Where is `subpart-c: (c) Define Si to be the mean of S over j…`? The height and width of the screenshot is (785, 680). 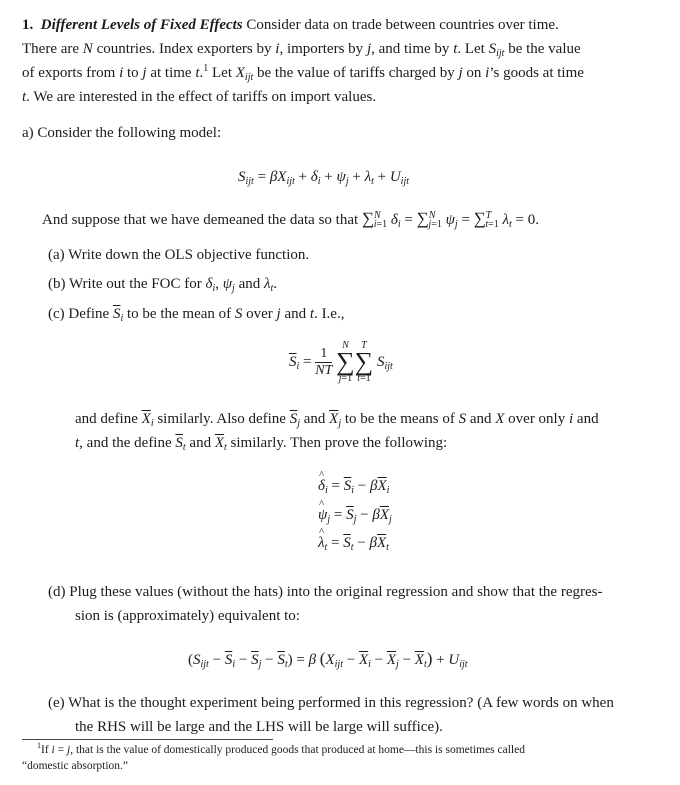 subpart-c: (c) Define Si to be the mean of S over j… is located at coordinates (196, 315).